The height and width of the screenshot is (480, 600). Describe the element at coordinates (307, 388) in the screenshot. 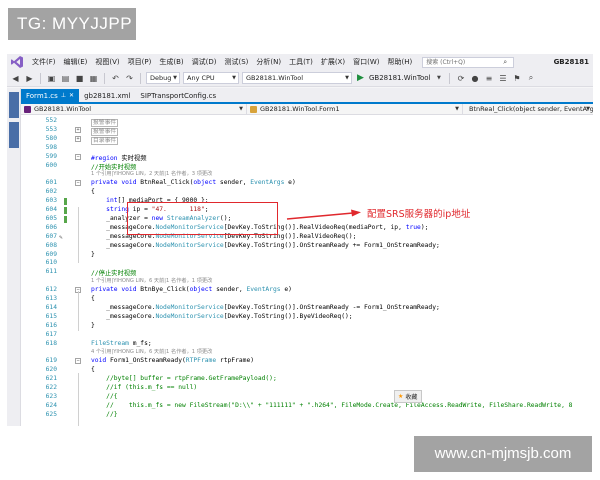

I see `code-line: 622 //if (this.m_fs == null)` at that location.